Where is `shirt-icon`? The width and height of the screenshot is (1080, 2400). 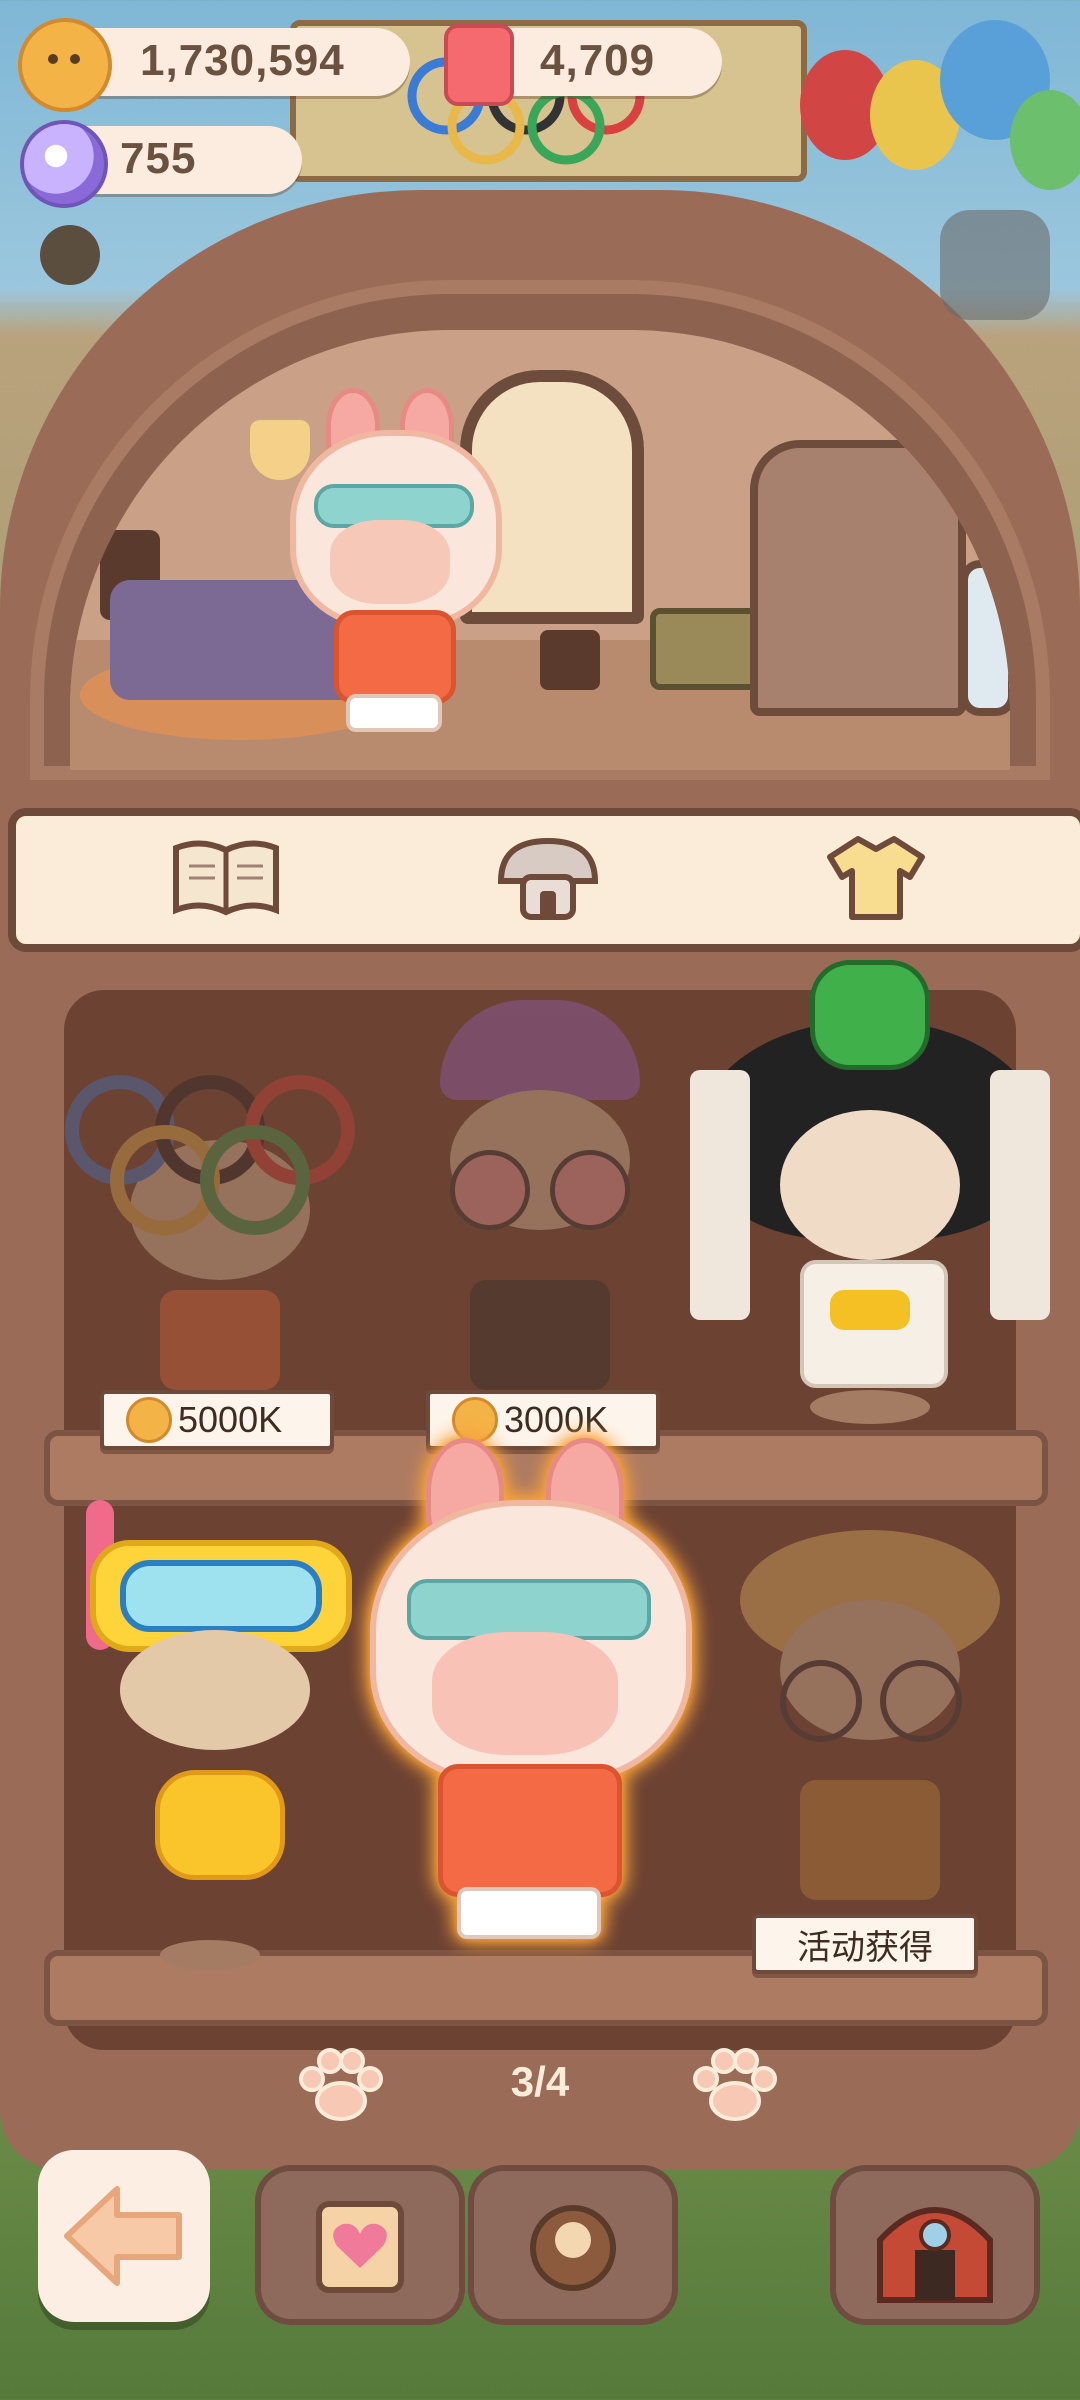
shirt-icon is located at coordinates (876, 878).